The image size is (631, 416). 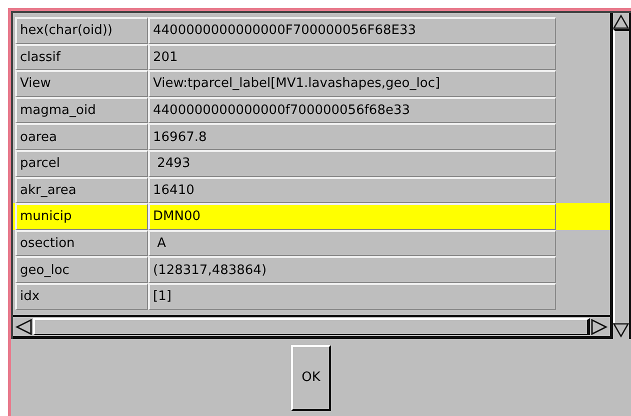 I want to click on table-row: View View:tparcel_label[MV1.lavashapes,geo_loc], so click(x=311, y=83).